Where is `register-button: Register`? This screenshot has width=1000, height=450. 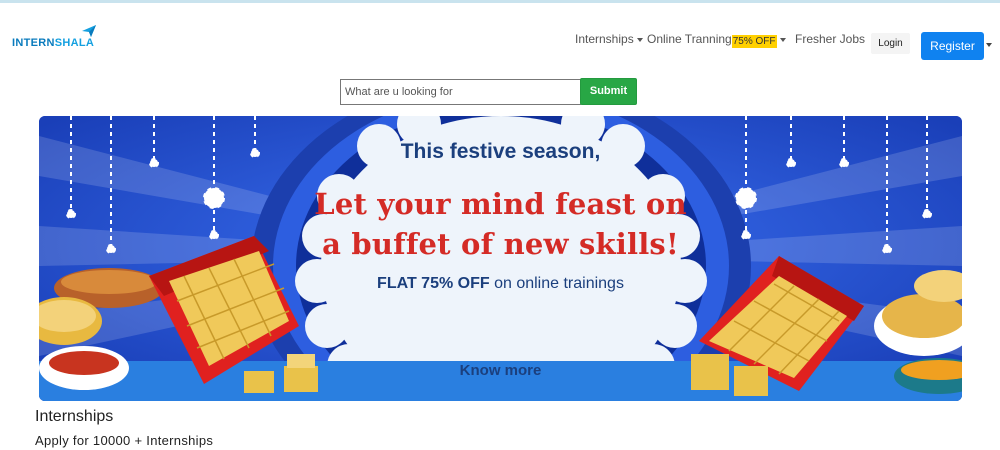 register-button: Register is located at coordinates (952, 46).